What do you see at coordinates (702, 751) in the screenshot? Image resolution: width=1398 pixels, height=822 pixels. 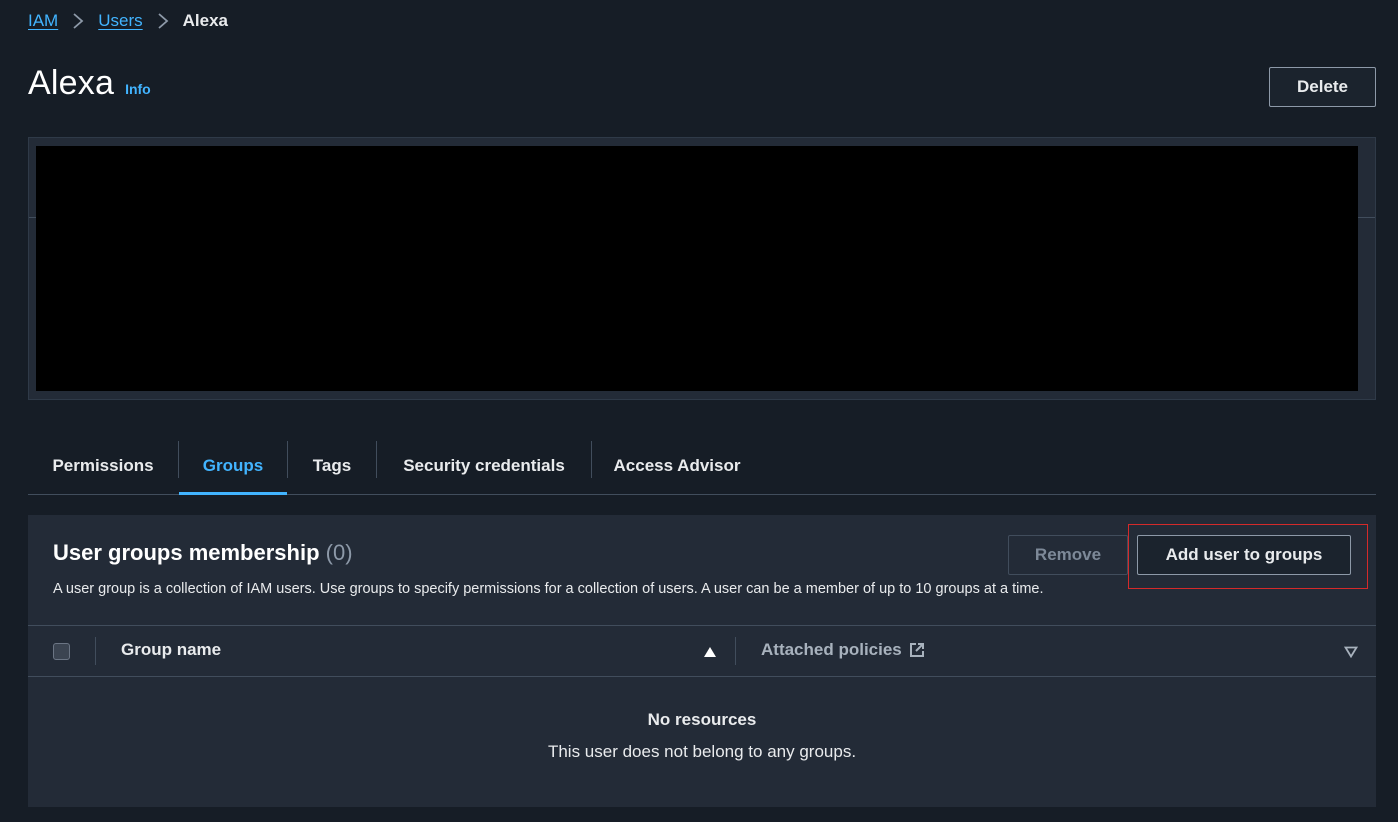 I see `empty-state-text: This user does not belong to any groups.` at bounding box center [702, 751].